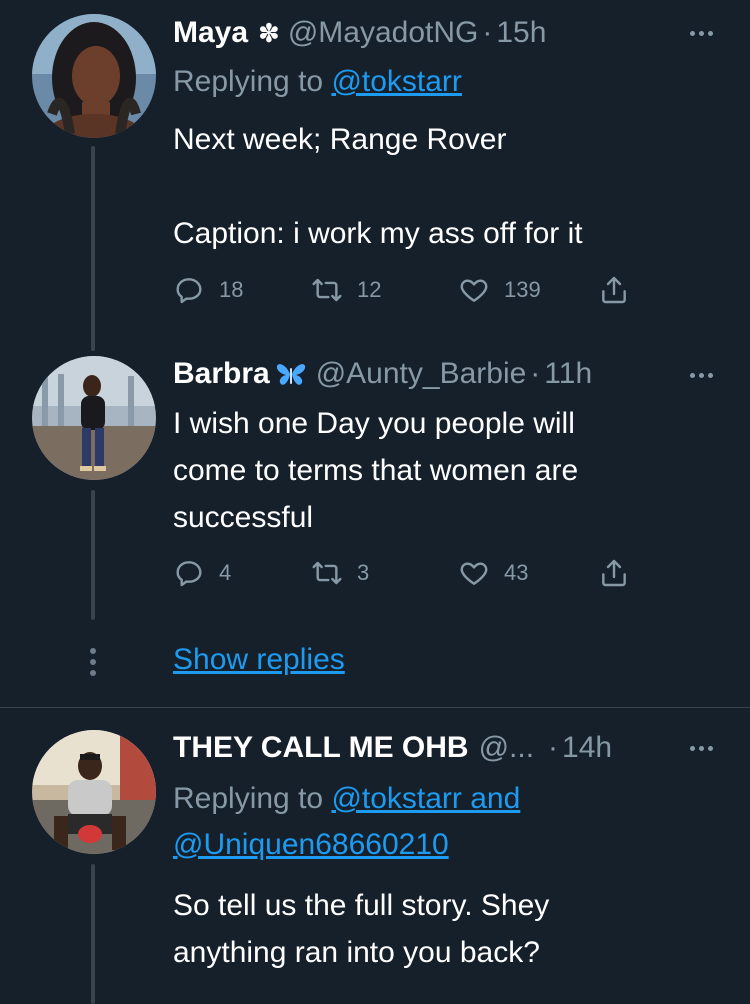 The height and width of the screenshot is (1004, 750). I want to click on tweet-line: successful, so click(243, 517).